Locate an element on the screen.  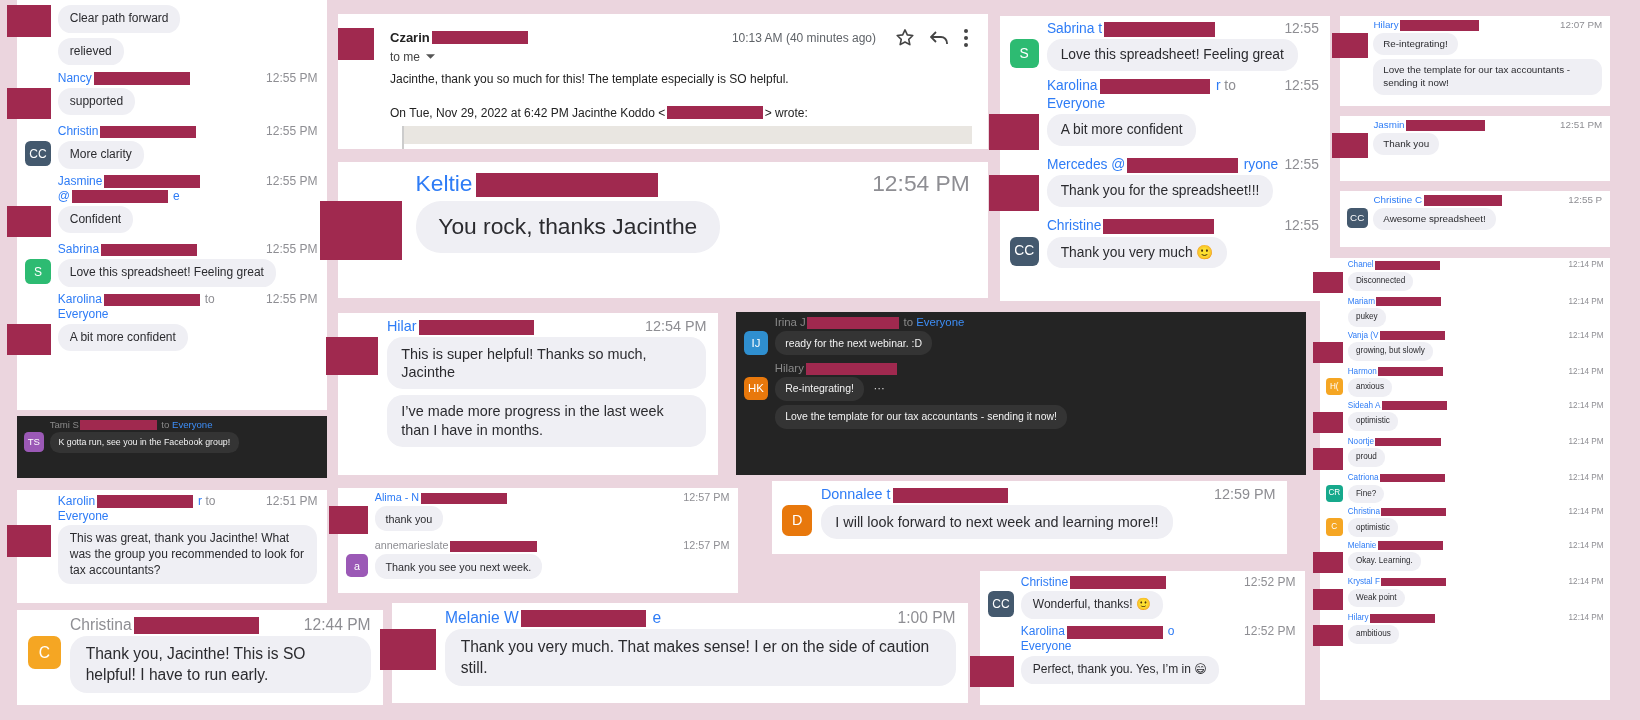
sender-name: Keltie is located at coordinates (444, 182).